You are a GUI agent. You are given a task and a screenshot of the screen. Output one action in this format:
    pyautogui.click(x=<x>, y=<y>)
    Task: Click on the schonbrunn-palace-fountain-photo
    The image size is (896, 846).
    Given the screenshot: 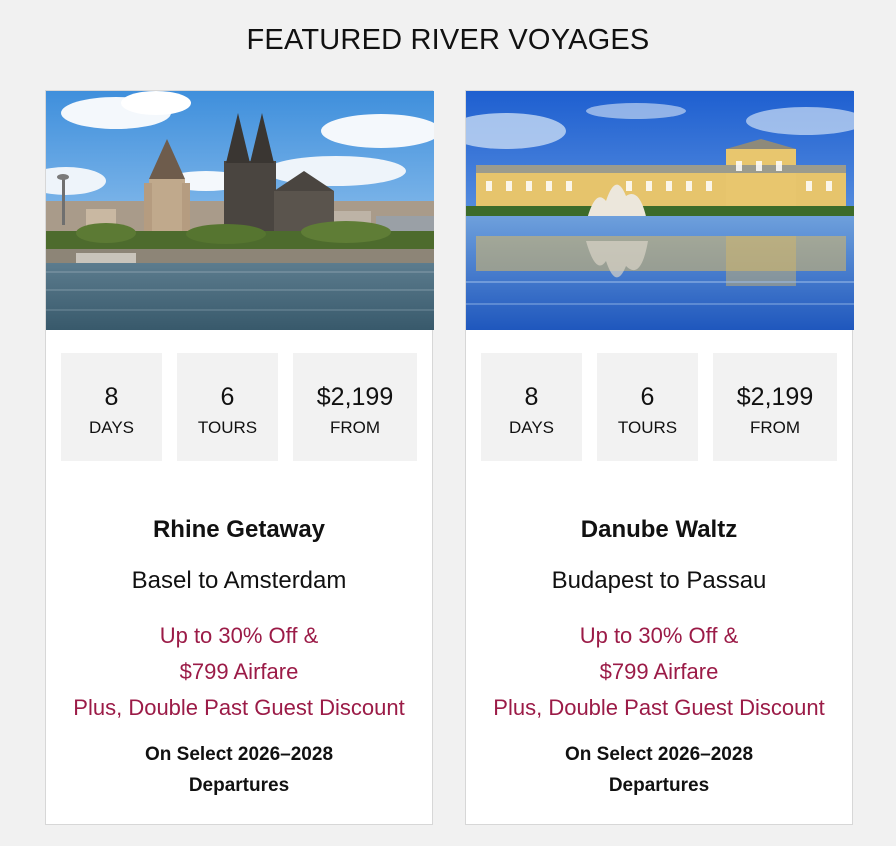 What is the action you would take?
    pyautogui.click(x=660, y=210)
    